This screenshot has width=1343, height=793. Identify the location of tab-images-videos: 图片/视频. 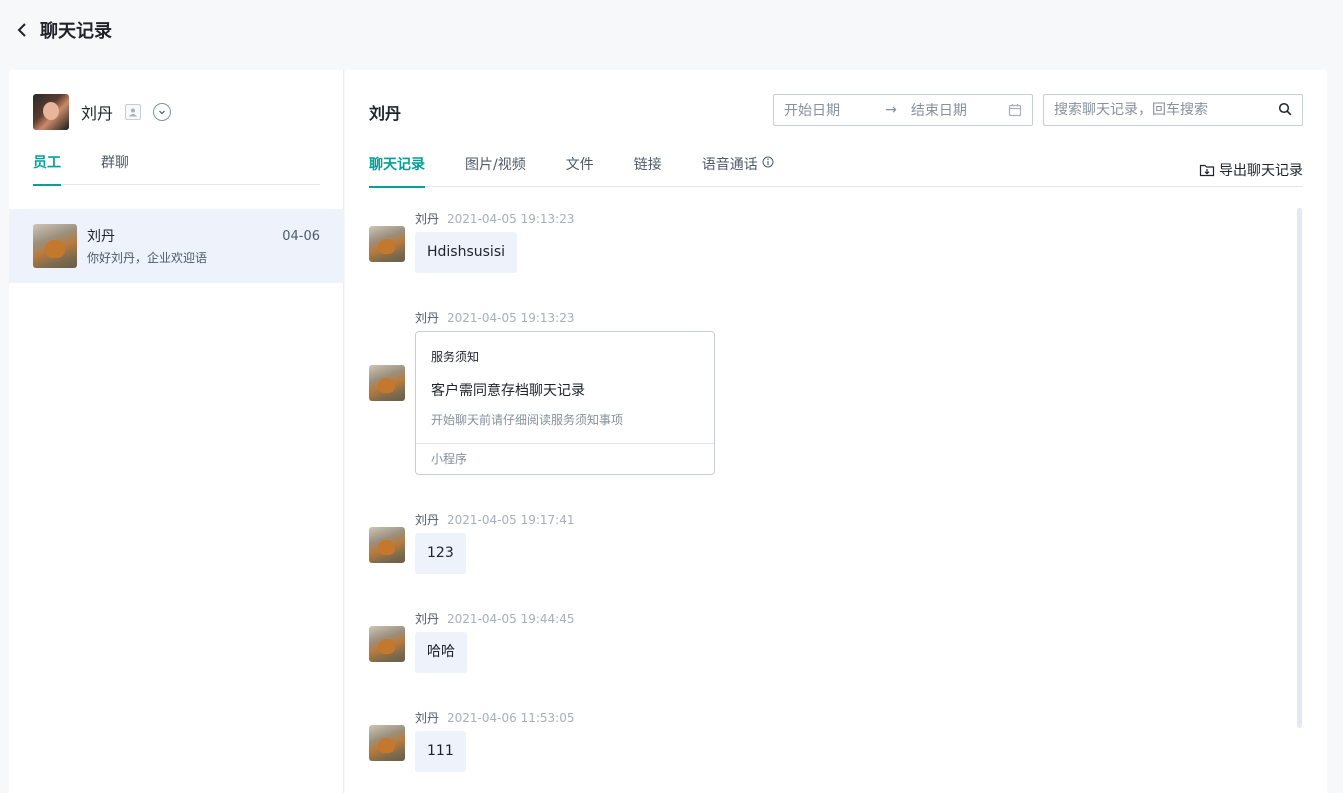
(495, 170).